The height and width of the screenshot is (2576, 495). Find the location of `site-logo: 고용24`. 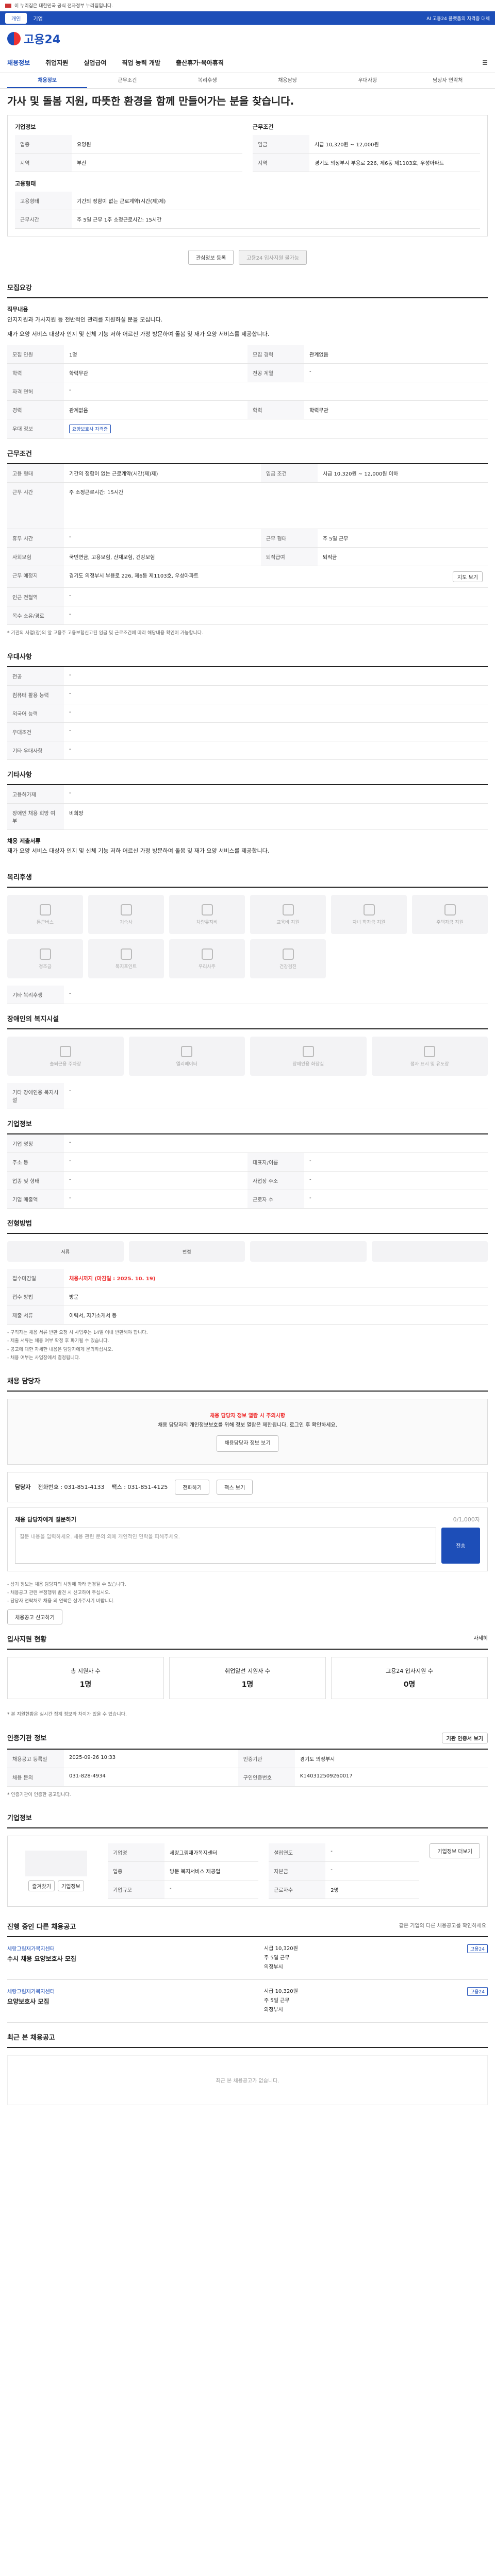

site-logo: 고용24 is located at coordinates (33, 38).